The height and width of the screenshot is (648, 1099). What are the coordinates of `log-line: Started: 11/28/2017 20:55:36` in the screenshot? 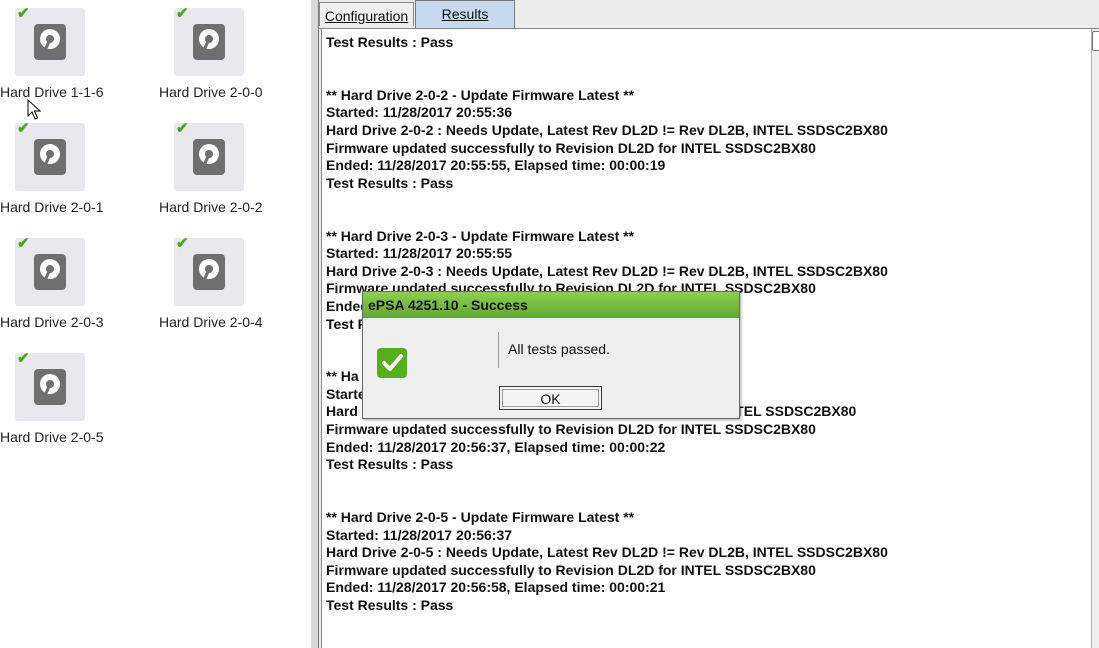 It's located at (419, 112).